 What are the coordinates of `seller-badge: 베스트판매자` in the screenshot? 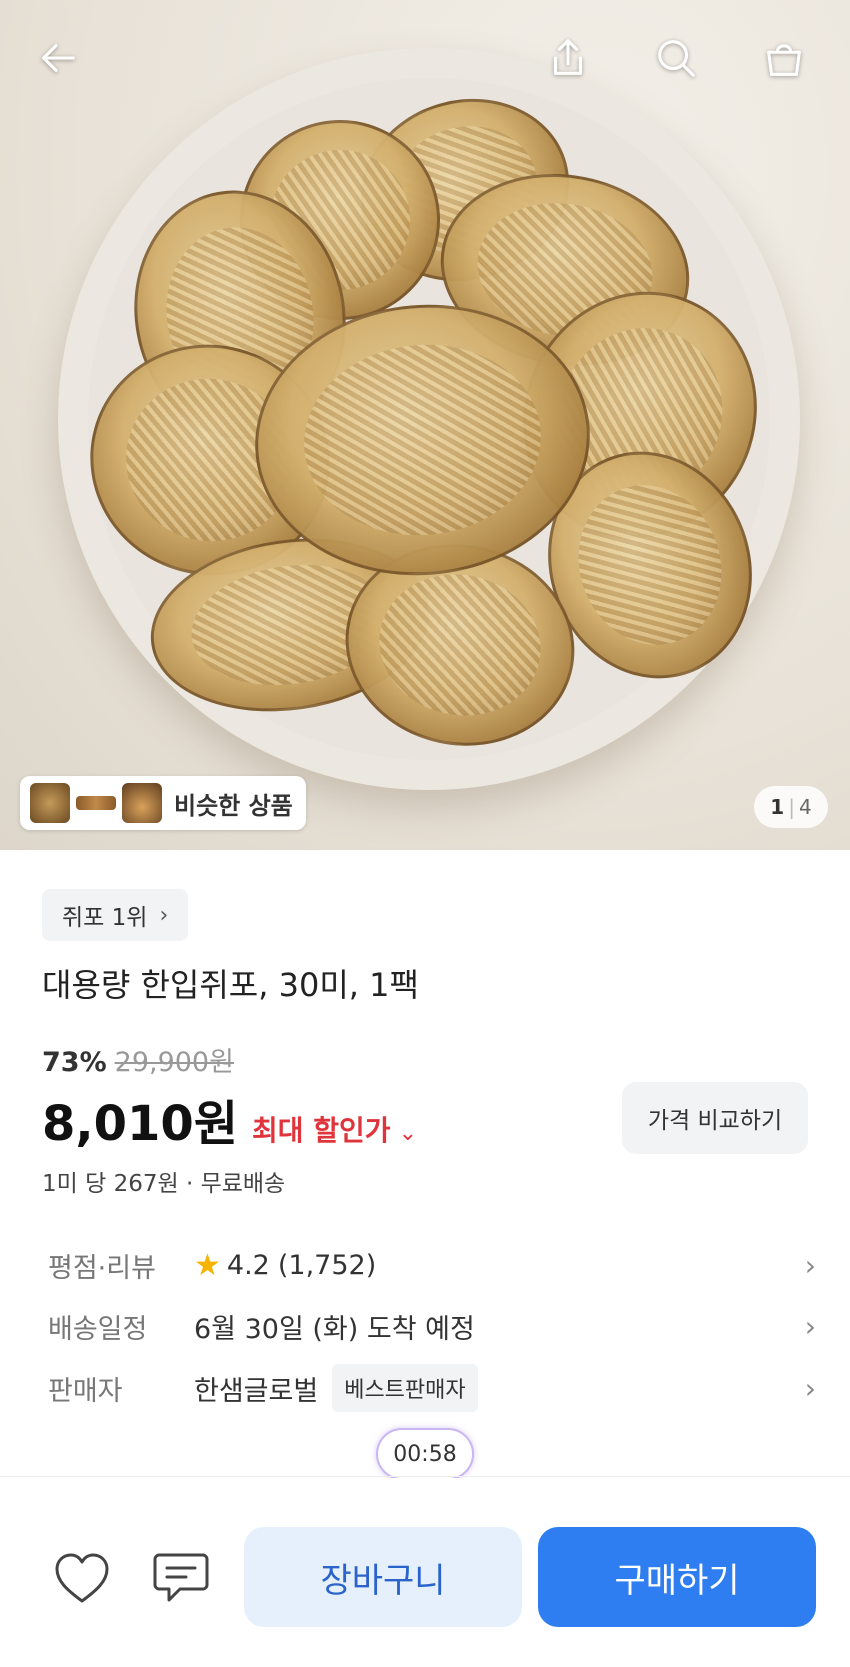 It's located at (405, 1388).